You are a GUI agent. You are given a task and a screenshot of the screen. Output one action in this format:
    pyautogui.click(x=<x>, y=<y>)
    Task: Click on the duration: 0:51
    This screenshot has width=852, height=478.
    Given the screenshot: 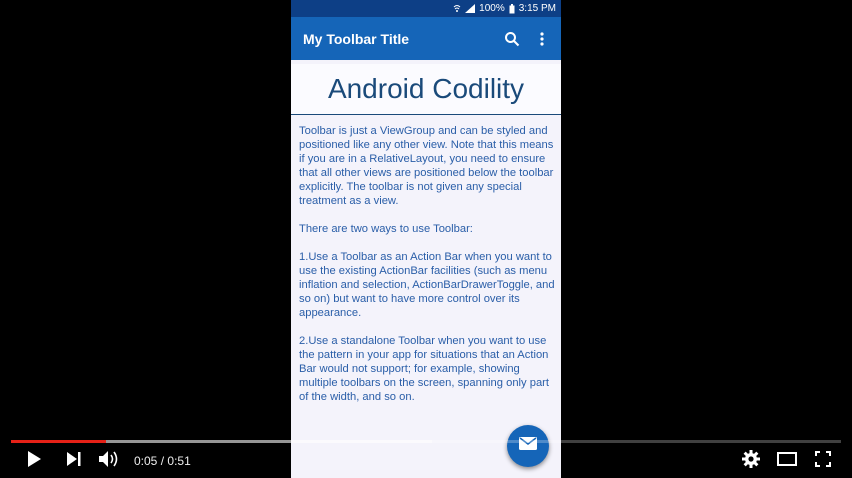 What is the action you would take?
    pyautogui.click(x=179, y=461)
    